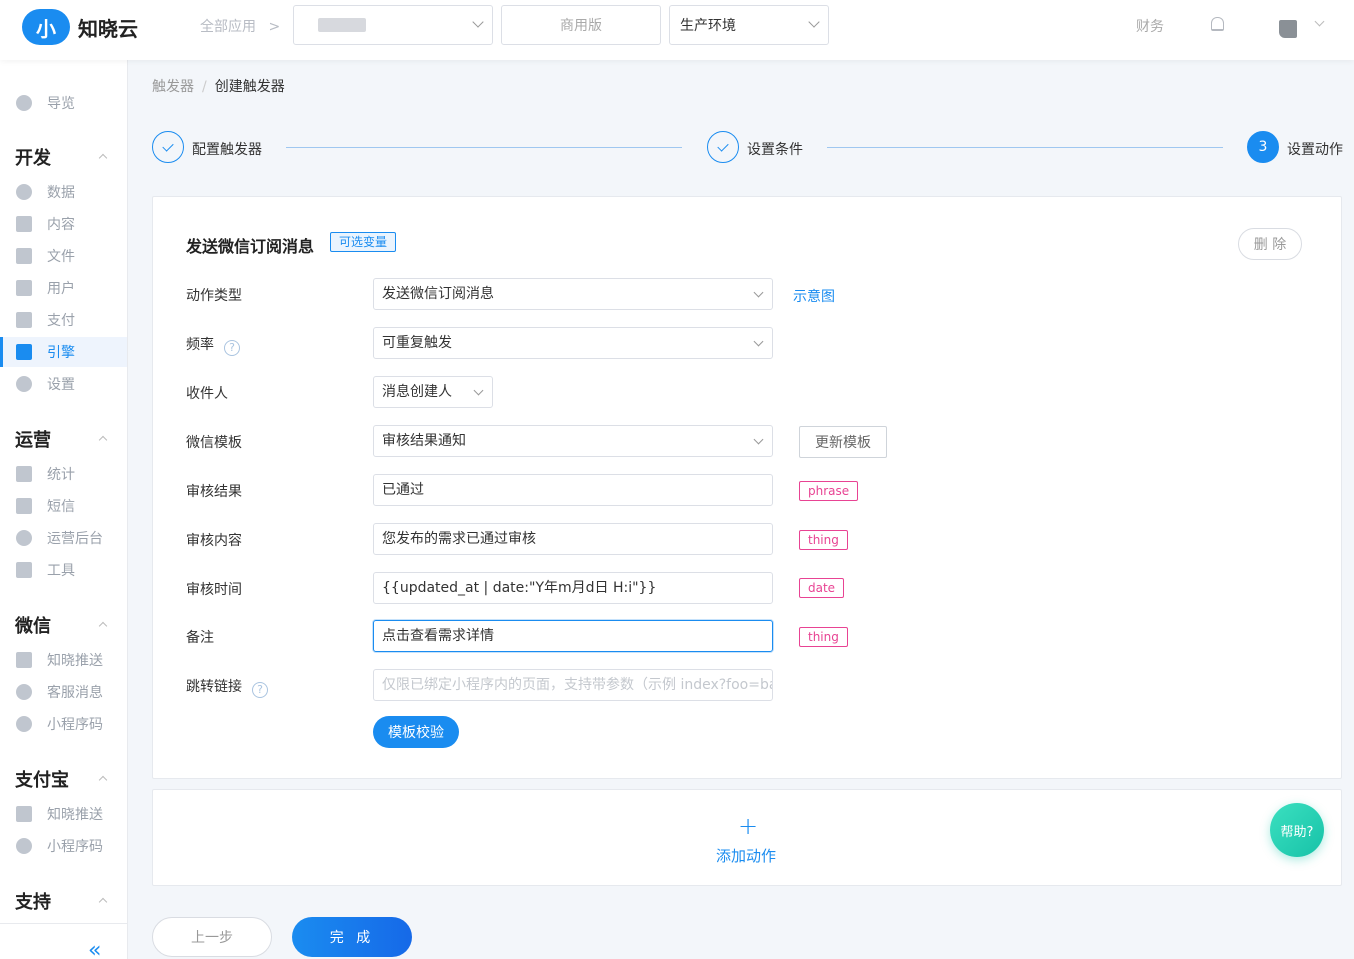  What do you see at coordinates (33, 157) in the screenshot?
I see `group-dev: 开发` at bounding box center [33, 157].